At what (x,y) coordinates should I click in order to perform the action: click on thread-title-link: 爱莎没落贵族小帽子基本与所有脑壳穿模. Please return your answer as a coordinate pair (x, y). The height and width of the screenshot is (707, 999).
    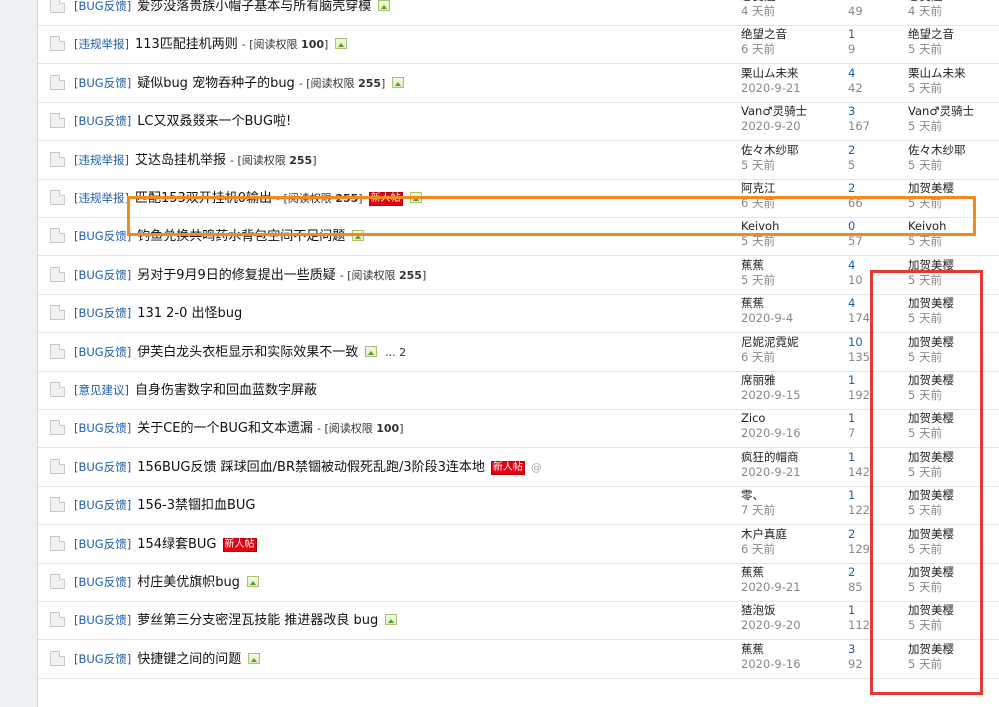
    Looking at the image, I should click on (254, 7).